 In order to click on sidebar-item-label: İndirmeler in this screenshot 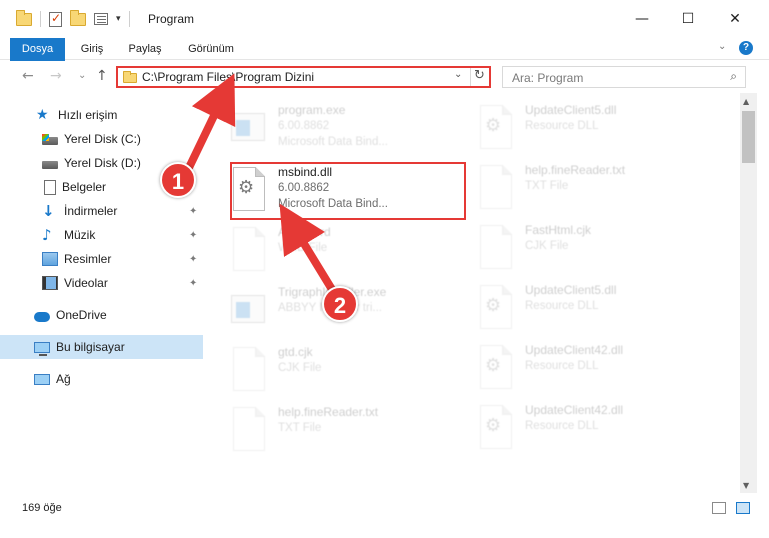, I will do `click(91, 211)`.